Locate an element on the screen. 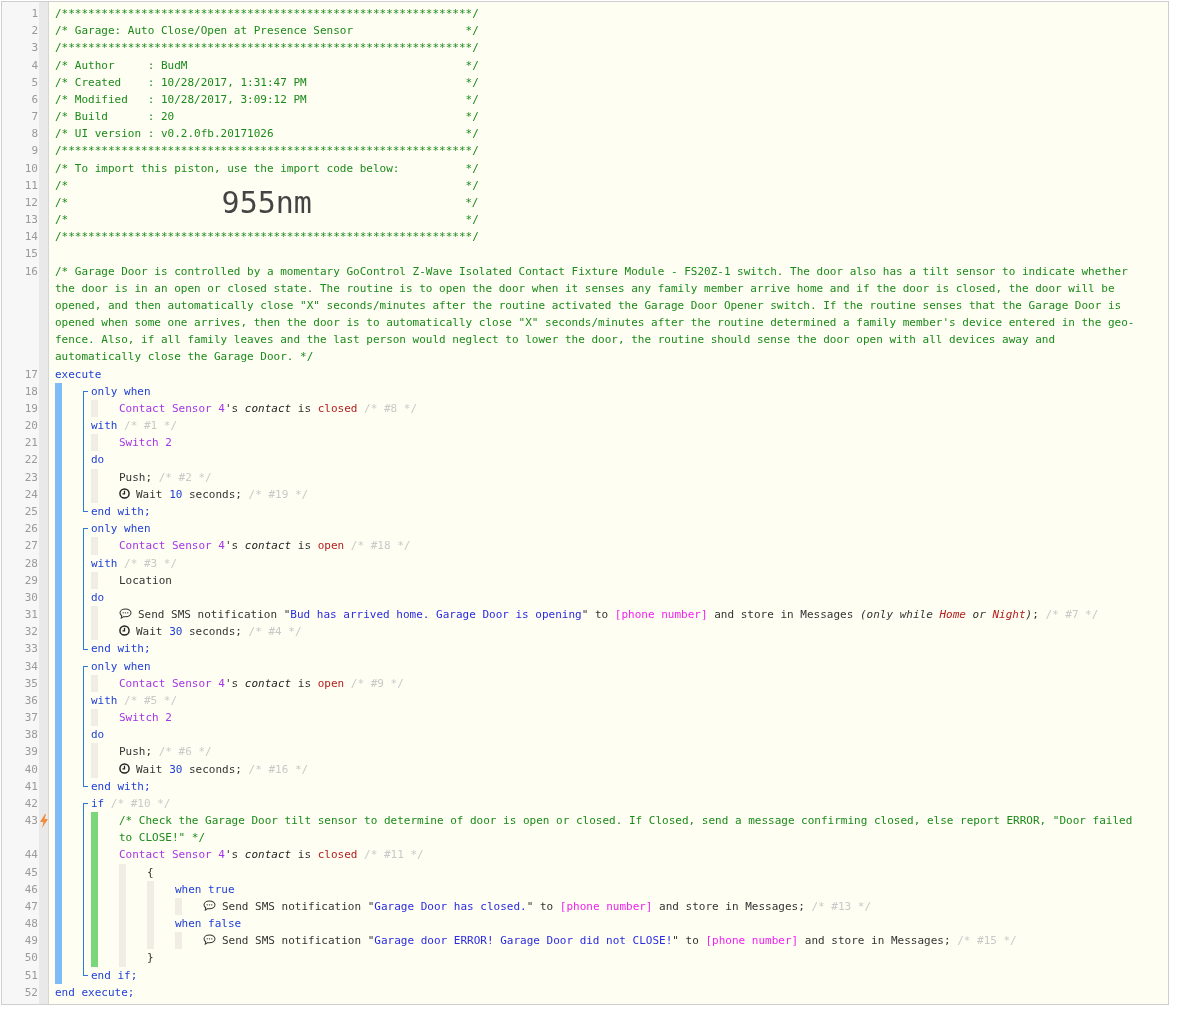 Image resolution: width=1178 pixels, height=1013 pixels. comment-text: /* Created : 10/28/2017, 1:31:47 PM */ is located at coordinates (267, 82).